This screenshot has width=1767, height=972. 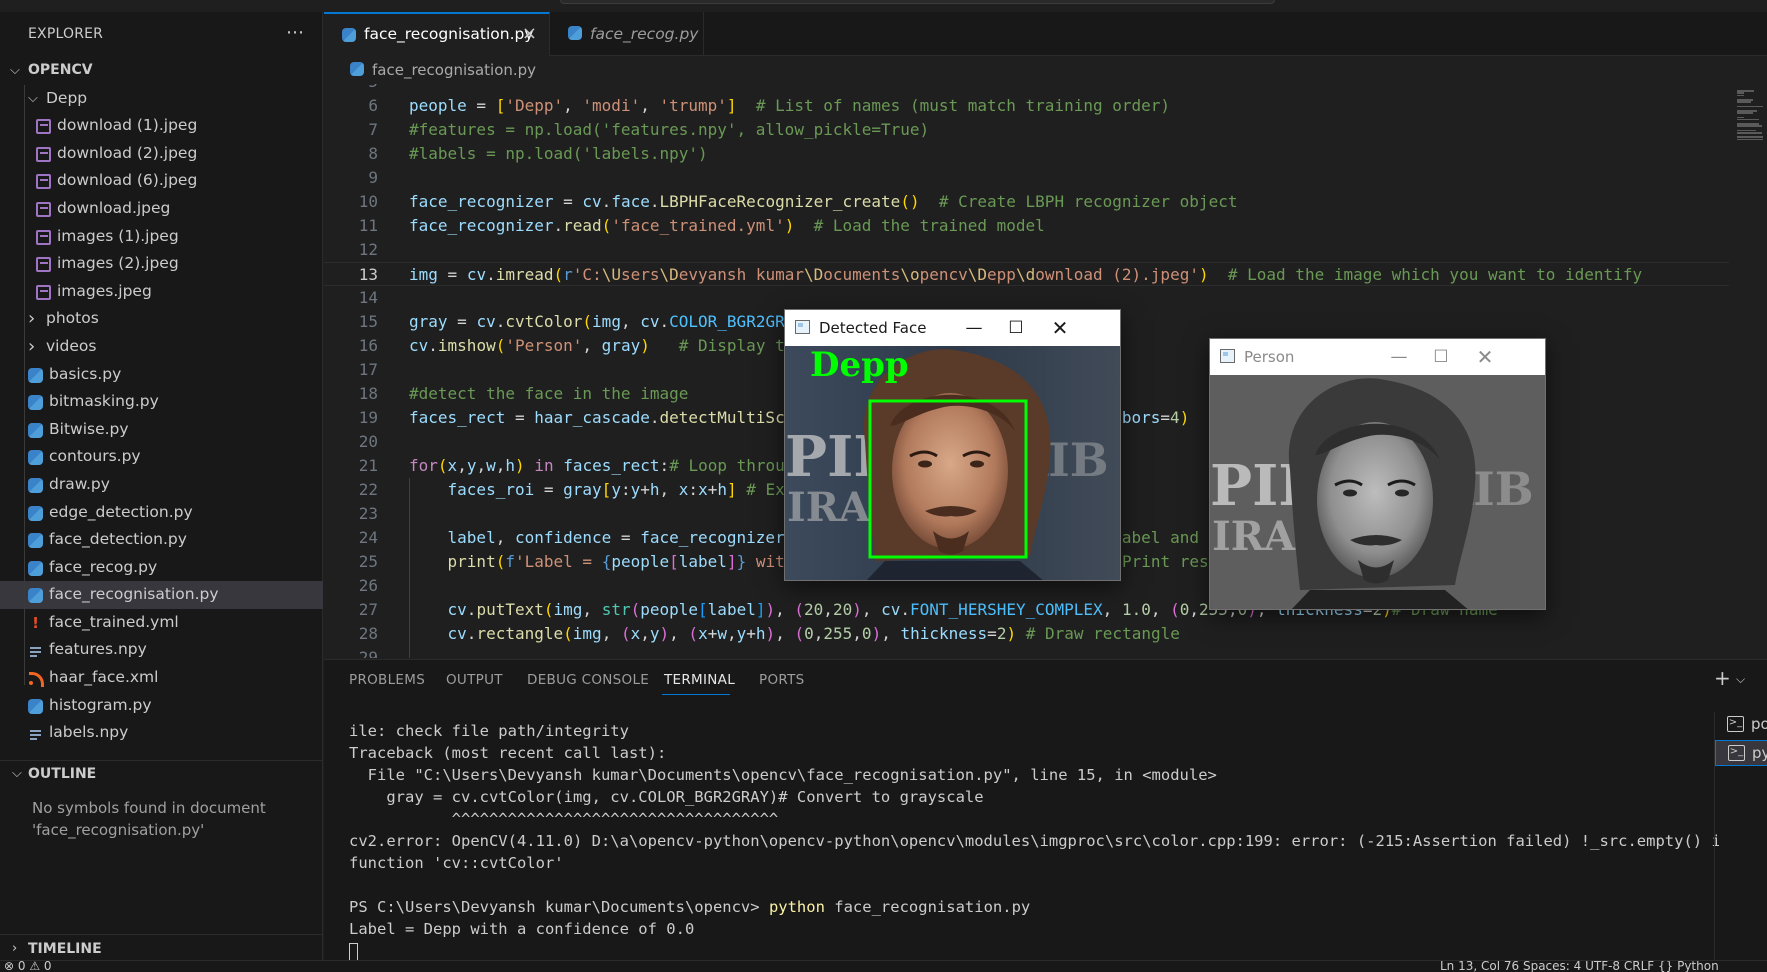 What do you see at coordinates (161, 292) in the screenshot?
I see `tree-item: images.jpeg` at bounding box center [161, 292].